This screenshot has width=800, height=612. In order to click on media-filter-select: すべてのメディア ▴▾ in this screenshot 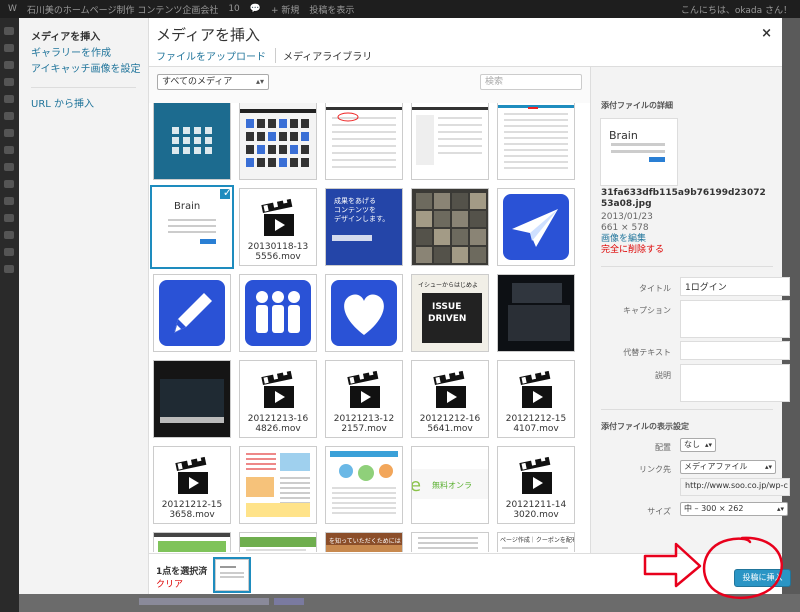, I will do `click(213, 82)`.